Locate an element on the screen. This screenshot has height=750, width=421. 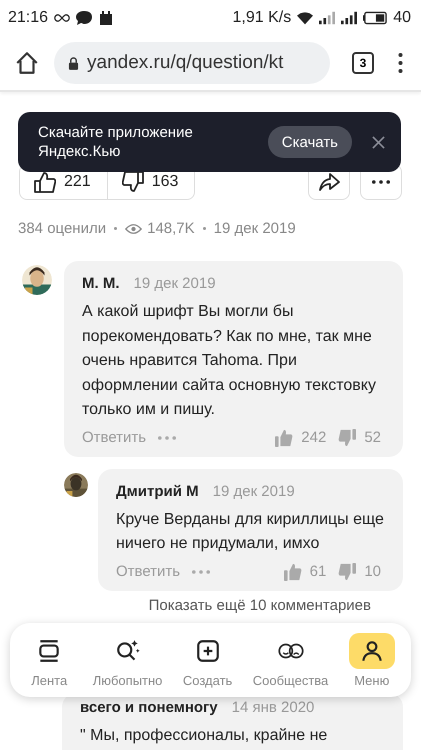
comment-author: всего и понемногу is located at coordinates (149, 707).